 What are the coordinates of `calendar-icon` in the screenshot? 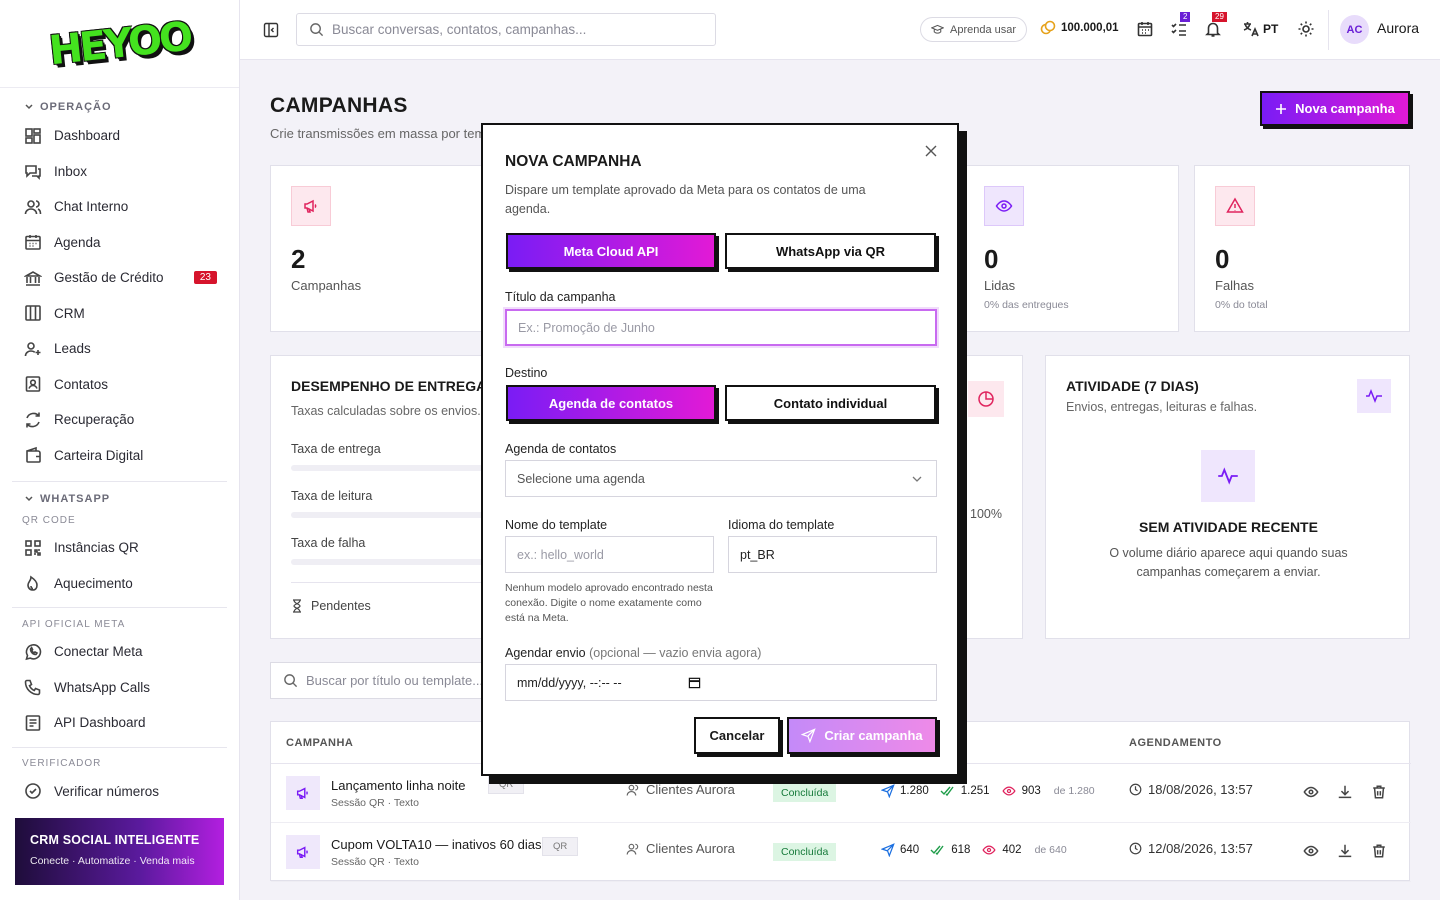 It's located at (694, 682).